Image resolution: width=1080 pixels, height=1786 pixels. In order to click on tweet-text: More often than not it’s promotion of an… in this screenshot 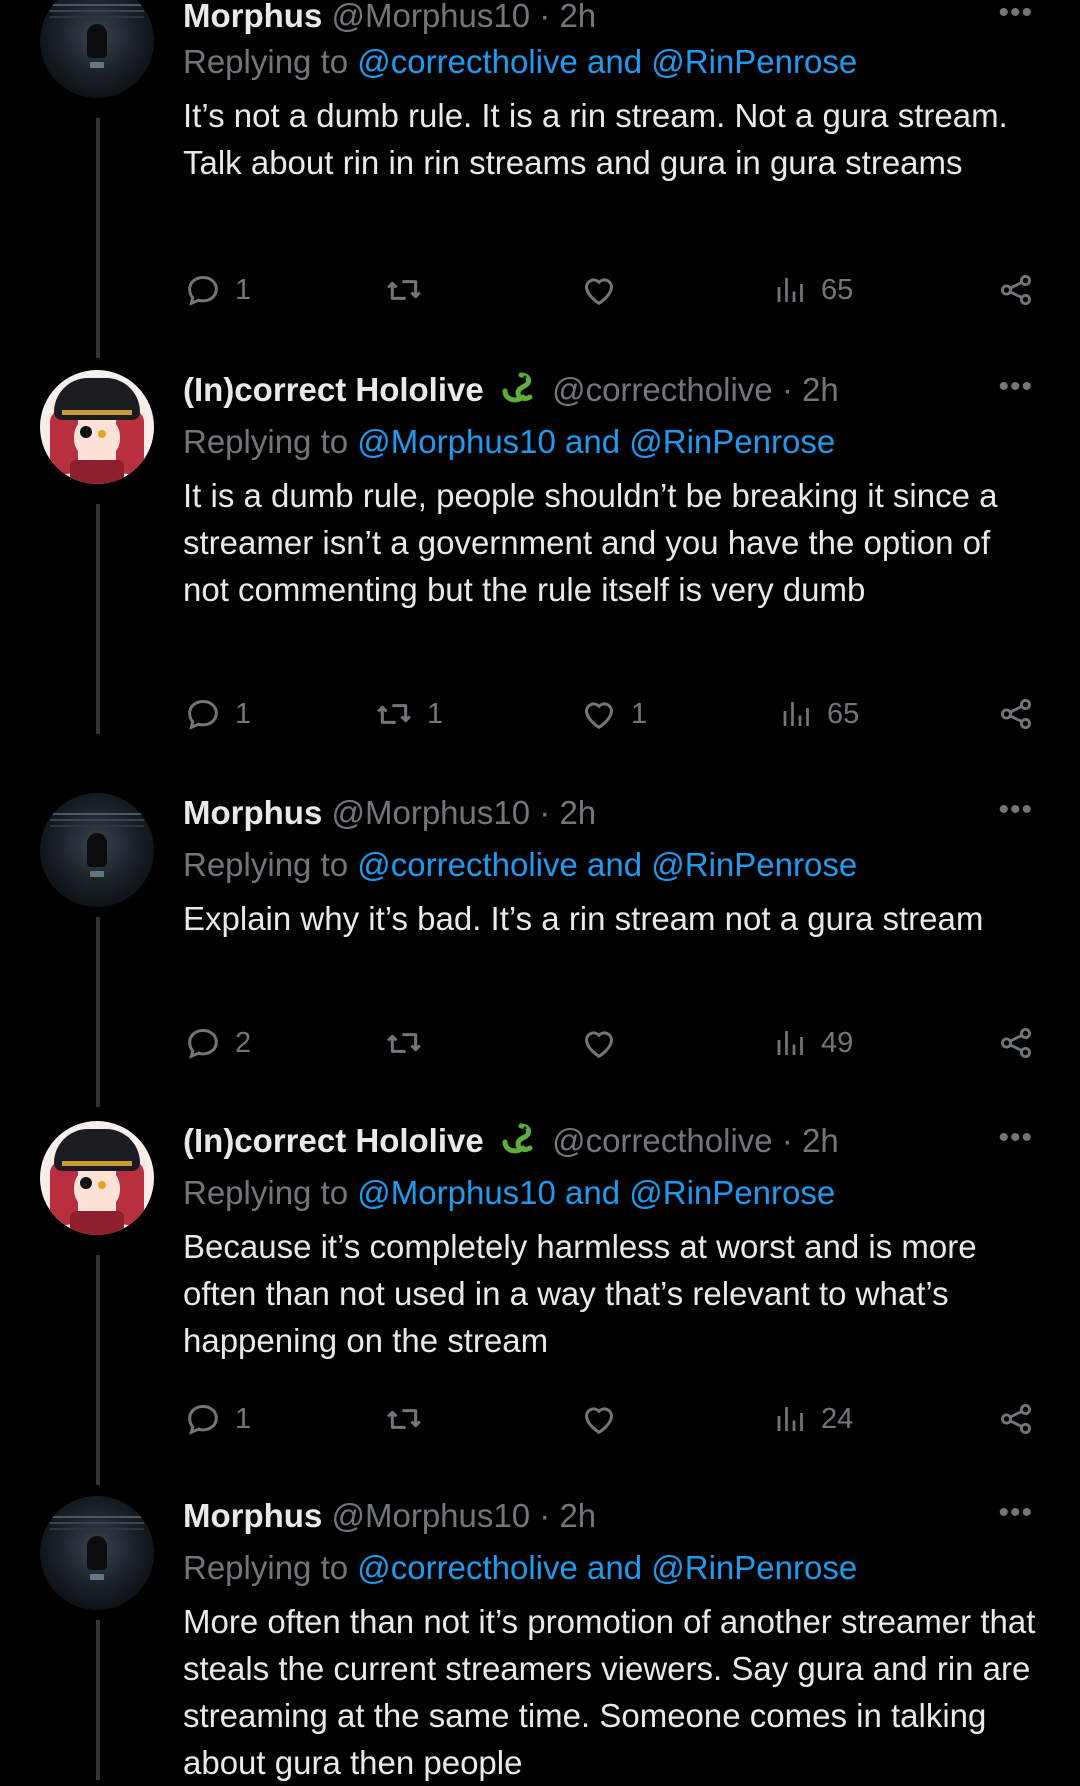, I will do `click(609, 1692)`.